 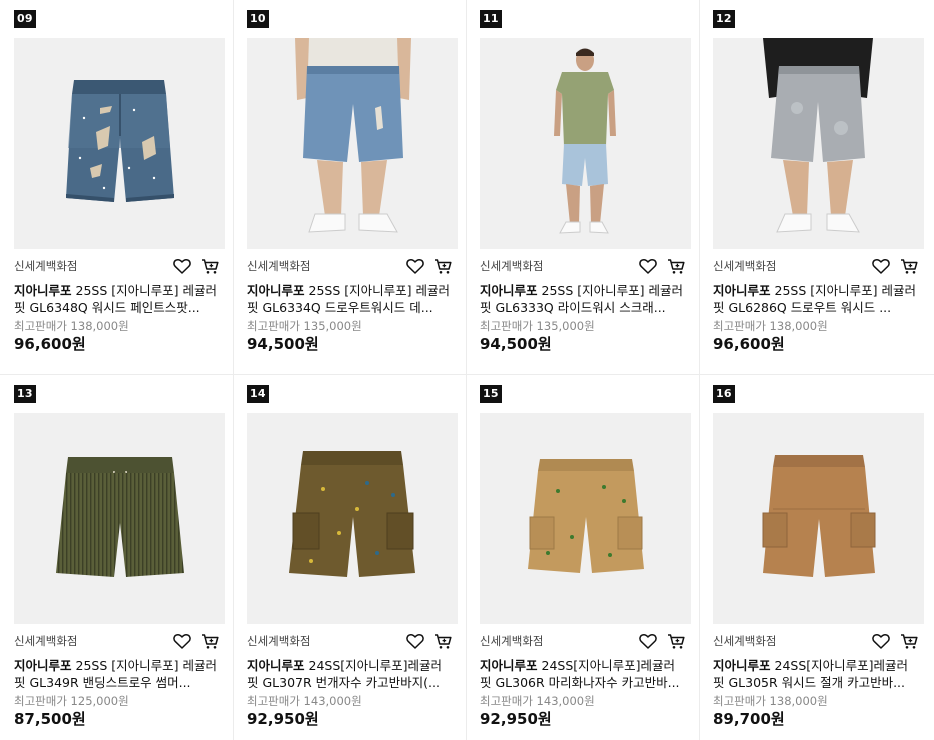 I want to click on rank-badge: 16, so click(x=724, y=394).